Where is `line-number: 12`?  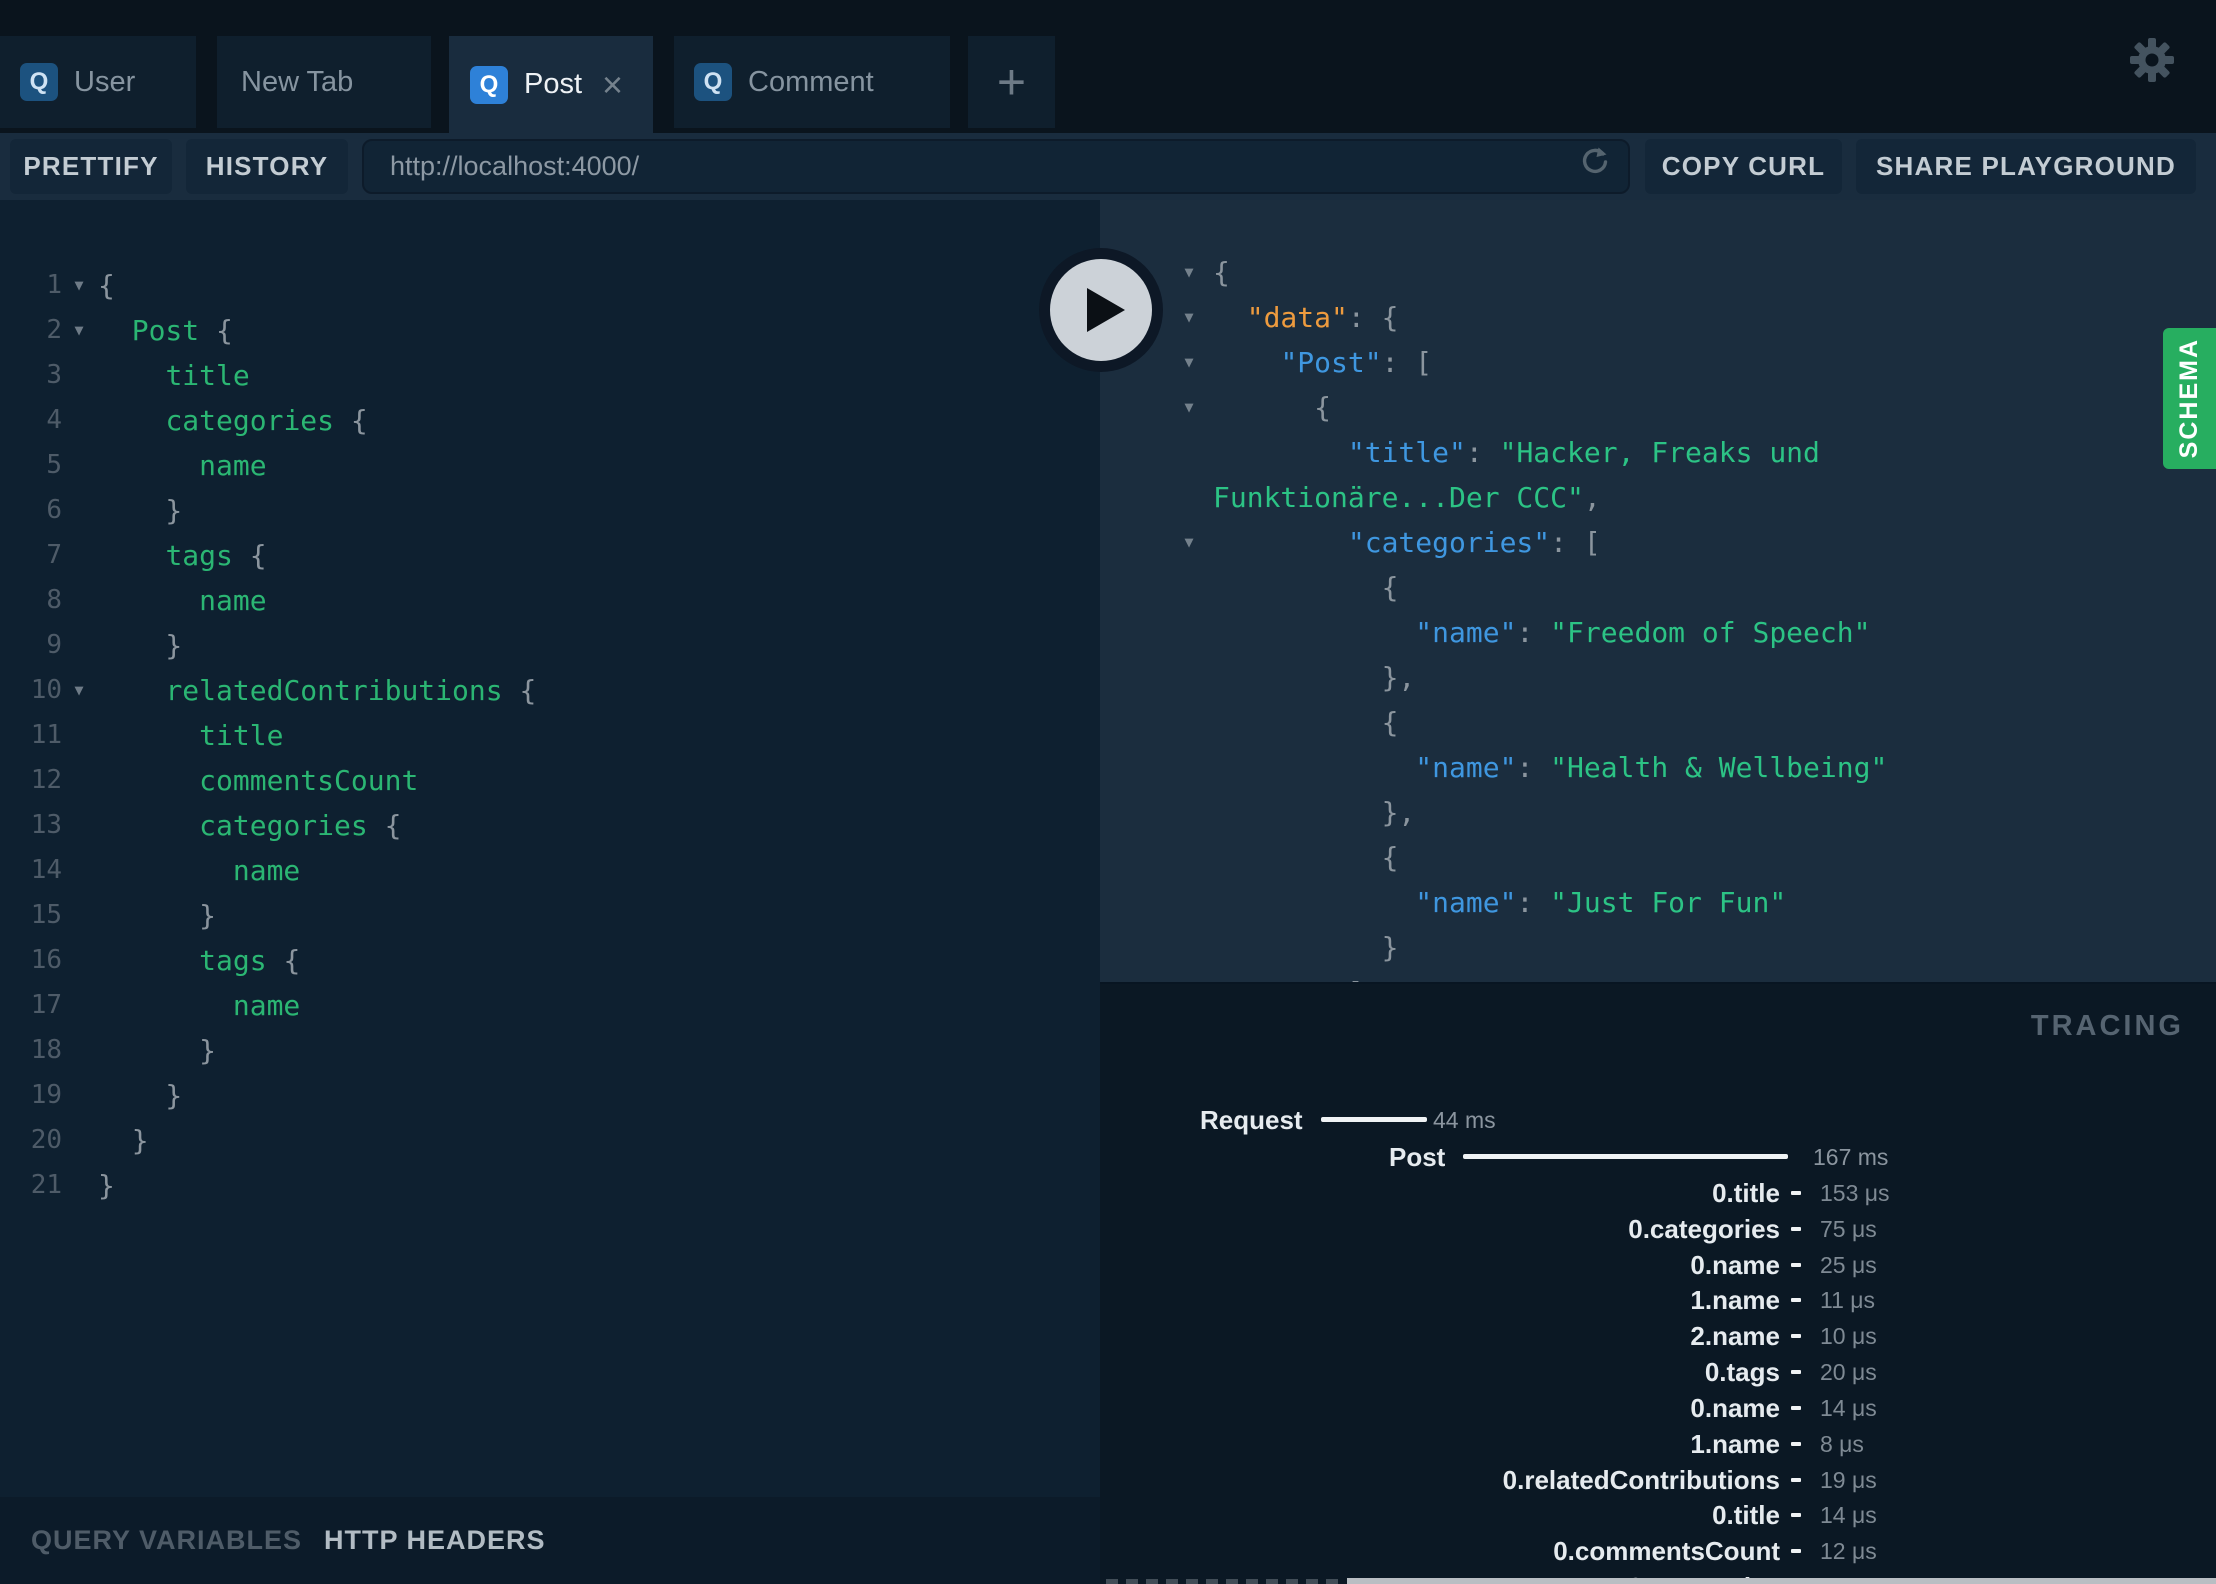 line-number: 12 is located at coordinates (46, 780).